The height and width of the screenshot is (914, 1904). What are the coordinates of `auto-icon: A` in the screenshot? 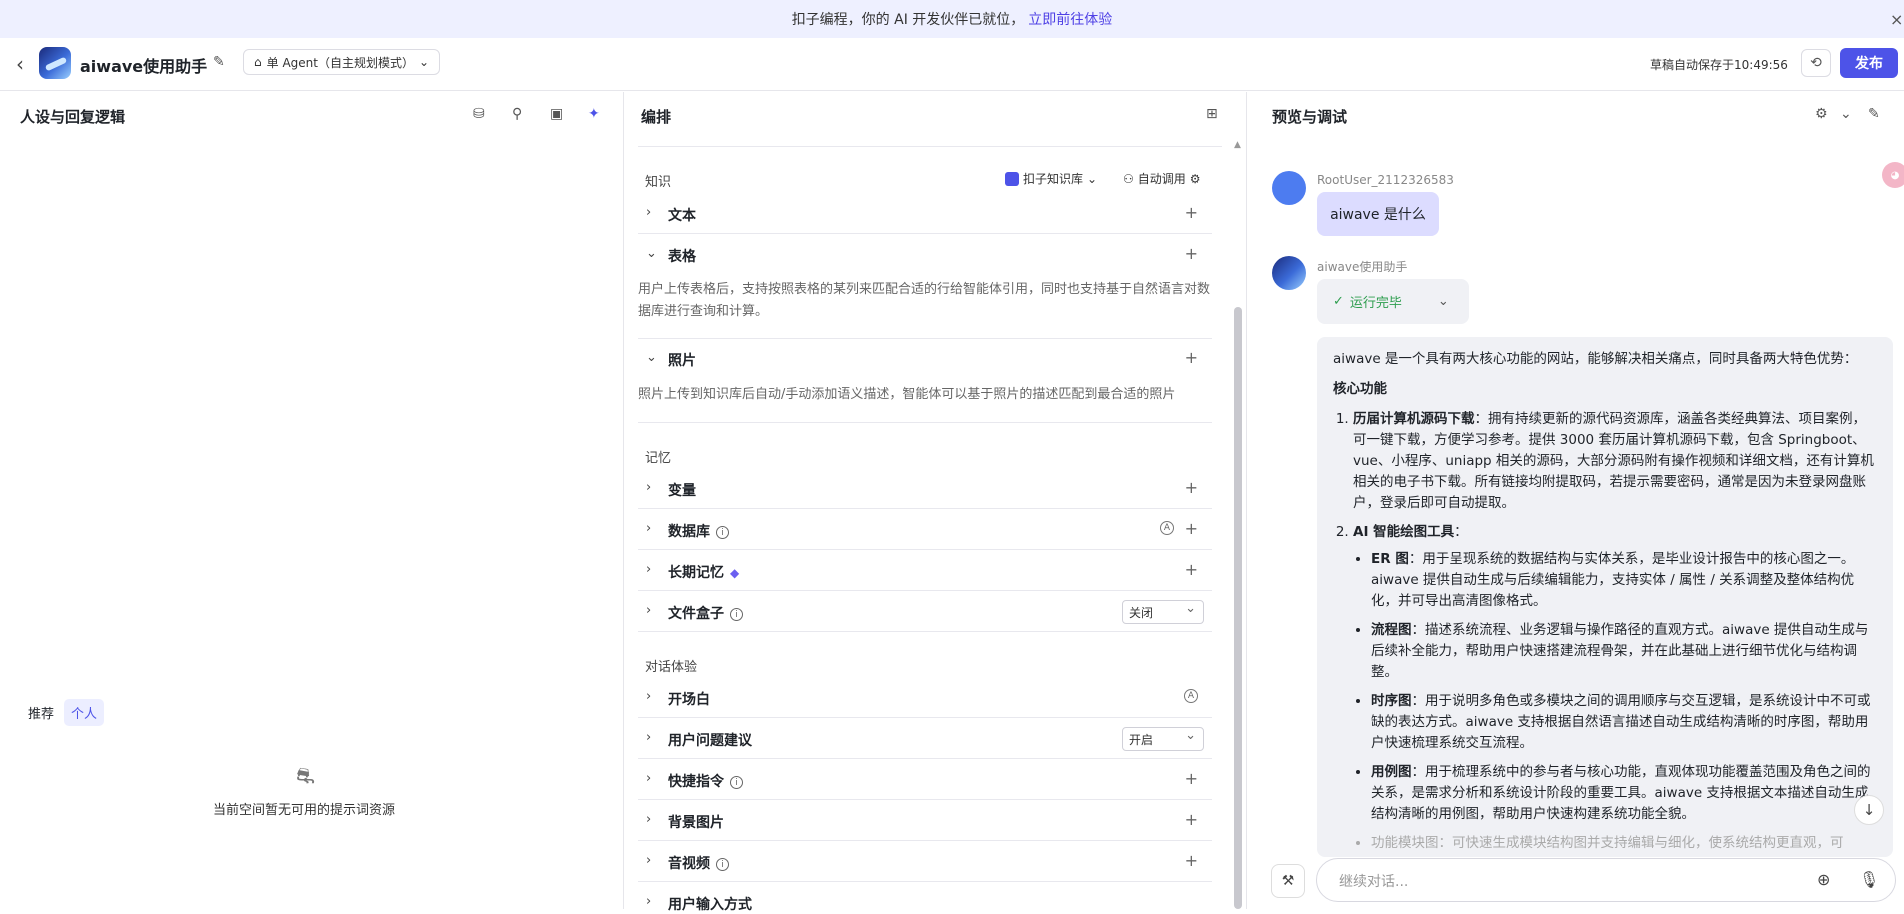 It's located at (1167, 528).